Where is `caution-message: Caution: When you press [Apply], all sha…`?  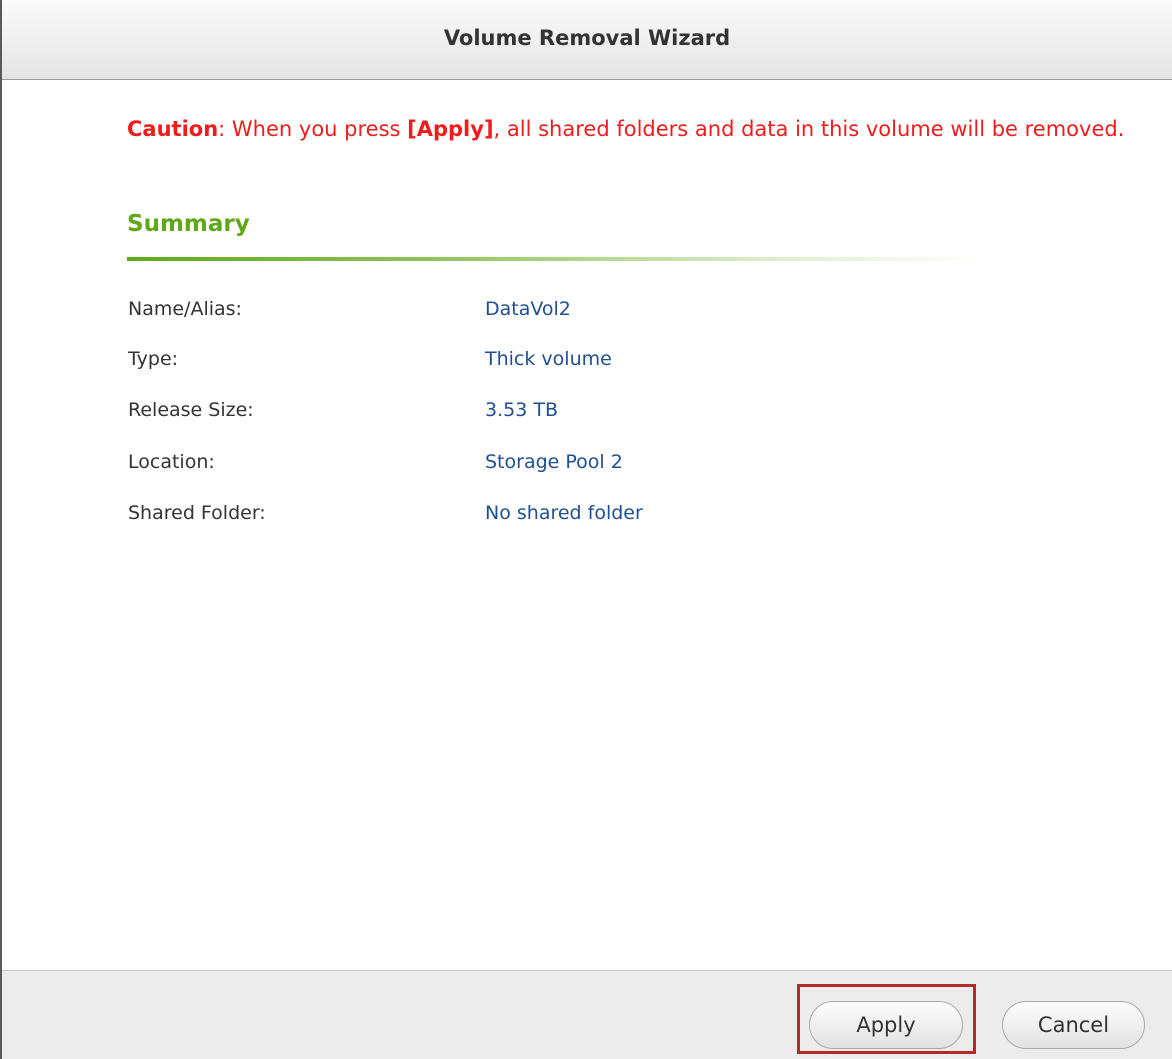 caution-message: Caution: When you press [Apply], all sha… is located at coordinates (632, 129).